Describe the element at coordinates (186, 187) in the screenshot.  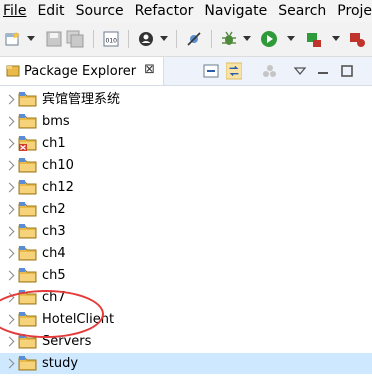
I see `tree-item-project: ch12` at that location.